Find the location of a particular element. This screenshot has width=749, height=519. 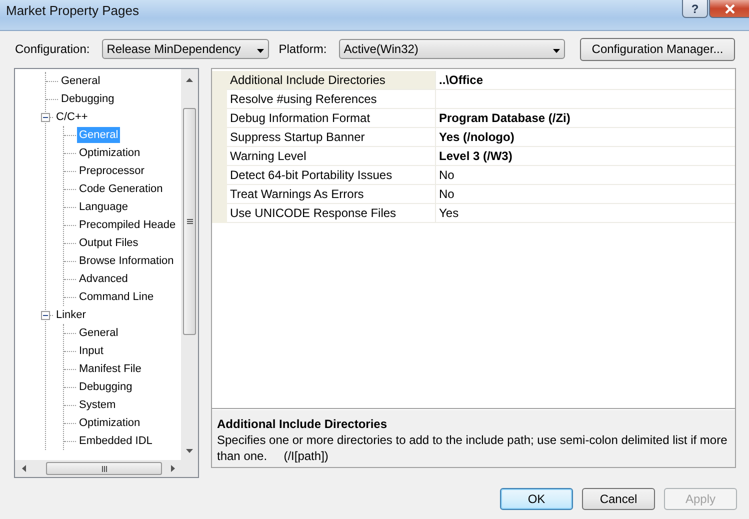

tree-item: Command Line is located at coordinates (116, 297).